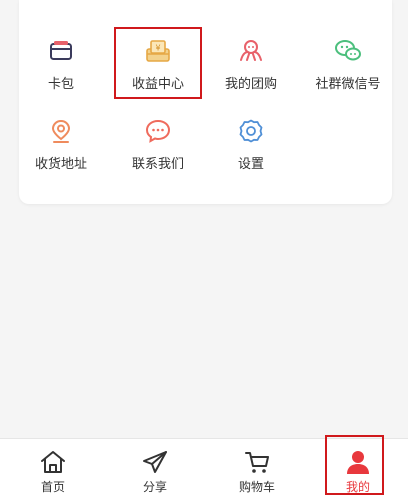  What do you see at coordinates (61, 50) in the screenshot?
I see `card-wallet-icon` at bounding box center [61, 50].